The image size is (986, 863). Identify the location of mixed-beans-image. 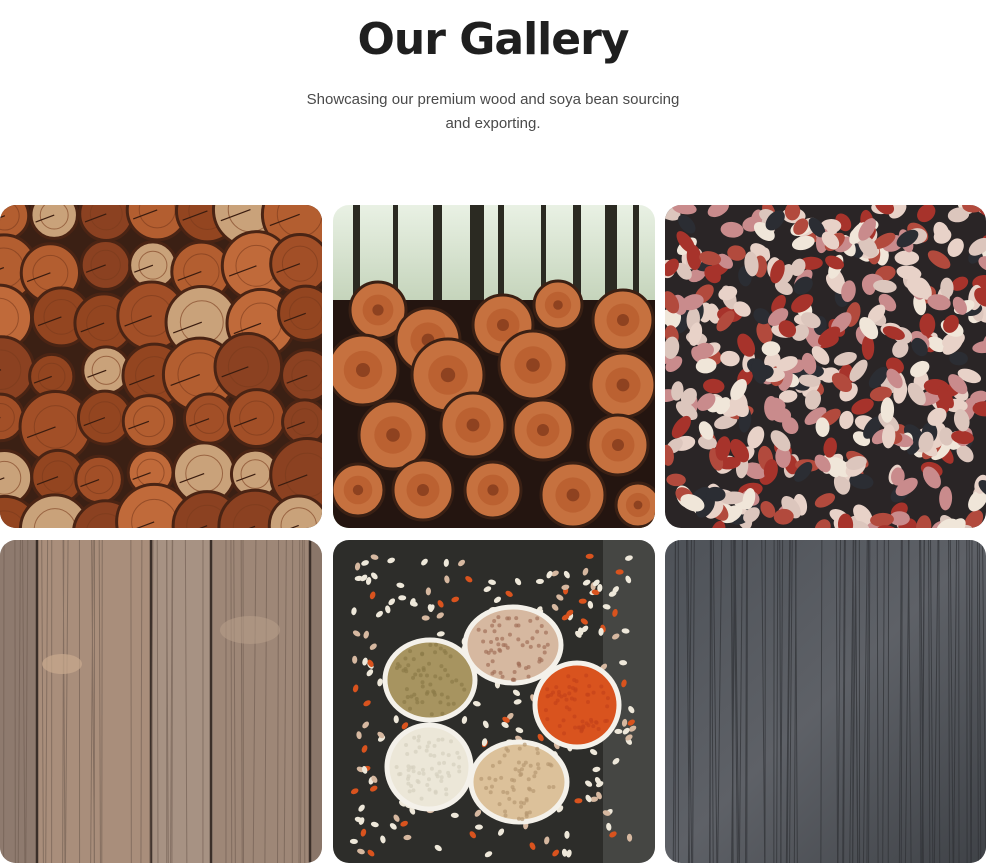
(825, 366).